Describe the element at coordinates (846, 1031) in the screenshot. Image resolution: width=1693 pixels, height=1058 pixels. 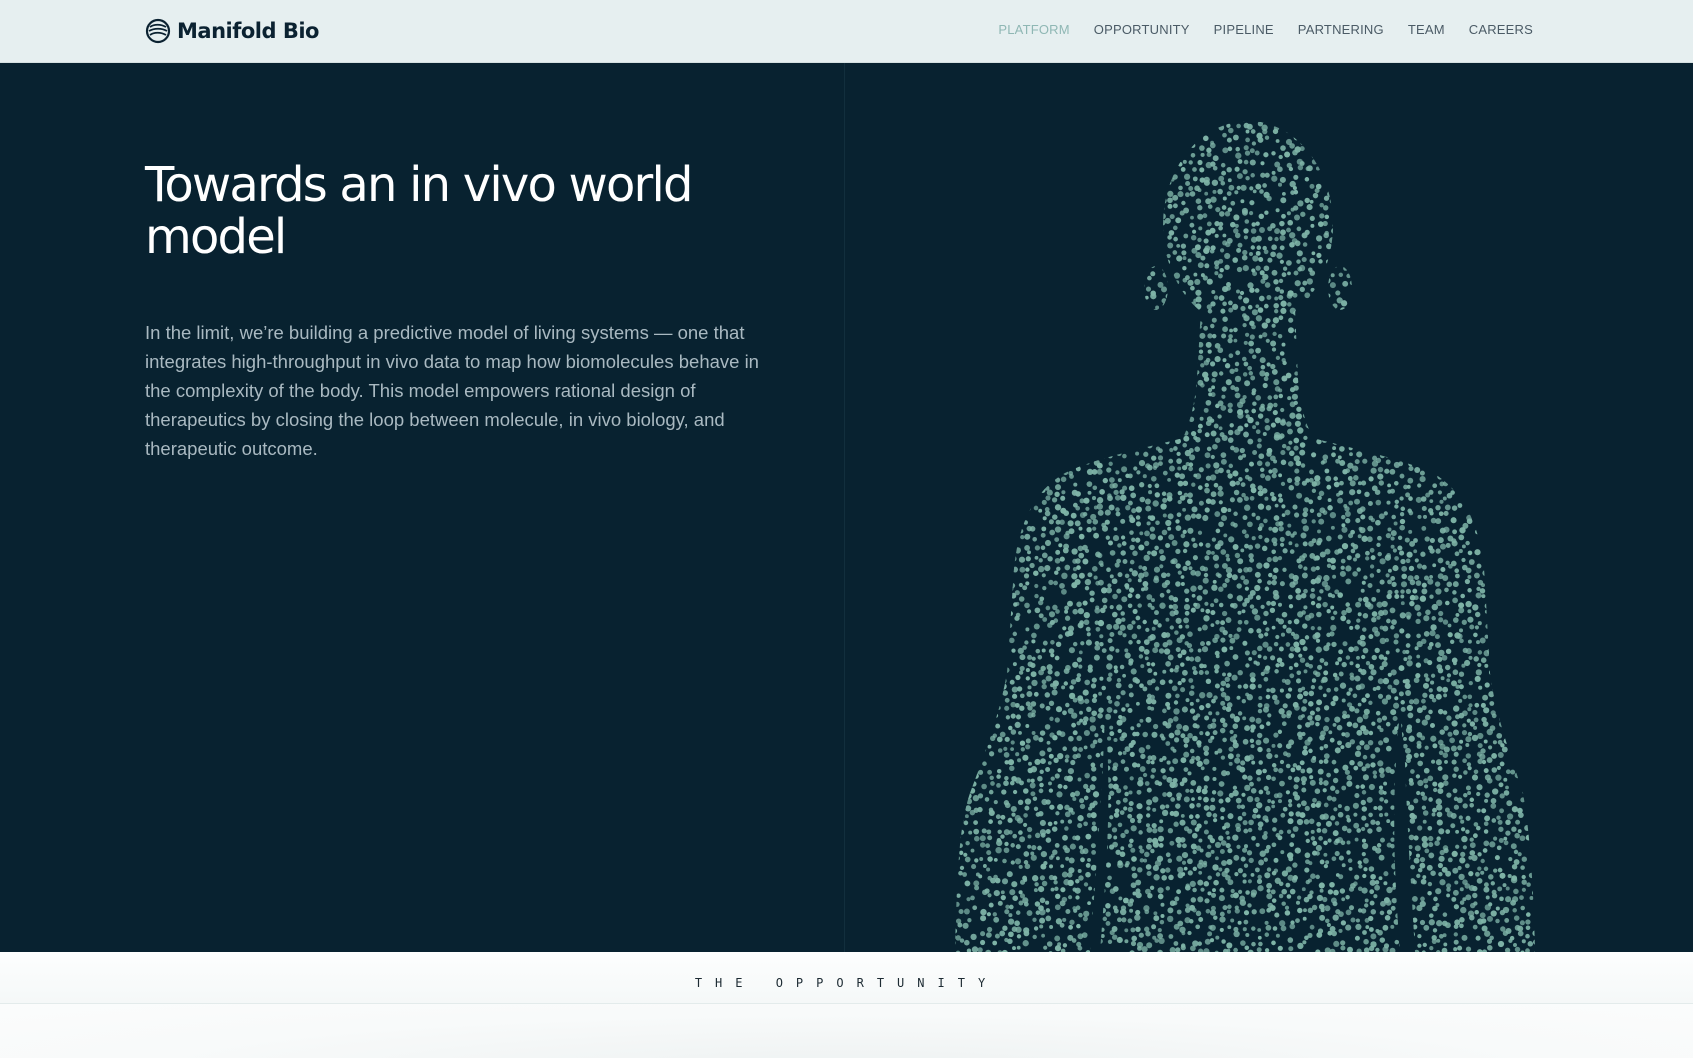
I see `next-section-preview` at that location.